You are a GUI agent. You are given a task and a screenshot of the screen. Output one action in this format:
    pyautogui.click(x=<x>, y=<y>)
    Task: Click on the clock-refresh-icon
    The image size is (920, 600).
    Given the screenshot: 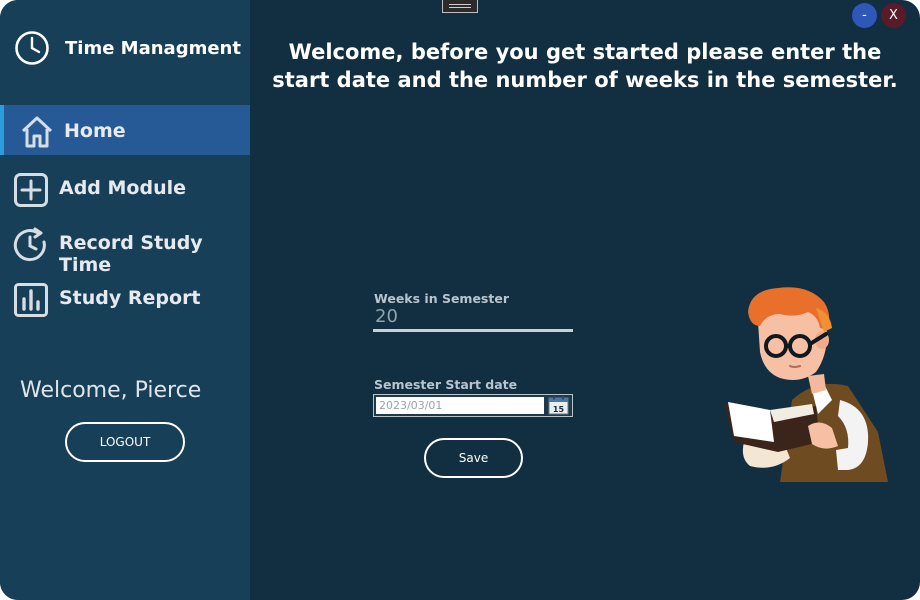 What is the action you would take?
    pyautogui.click(x=29, y=244)
    